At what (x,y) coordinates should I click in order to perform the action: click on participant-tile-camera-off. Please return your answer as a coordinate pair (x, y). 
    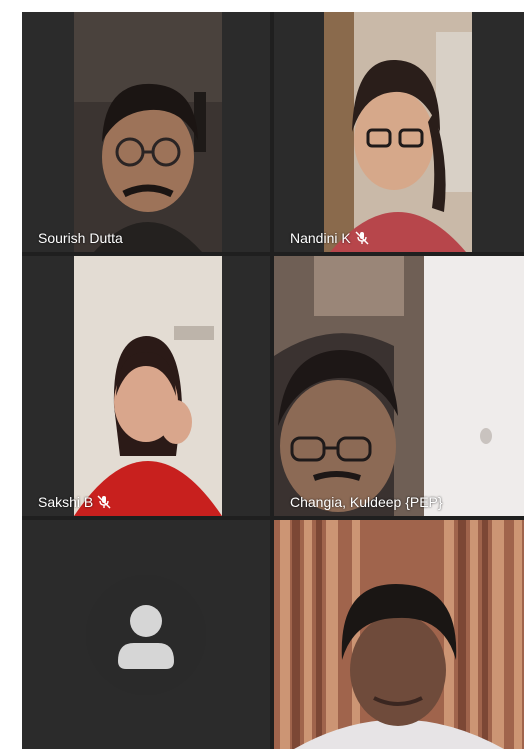
    Looking at the image, I should click on (146, 634).